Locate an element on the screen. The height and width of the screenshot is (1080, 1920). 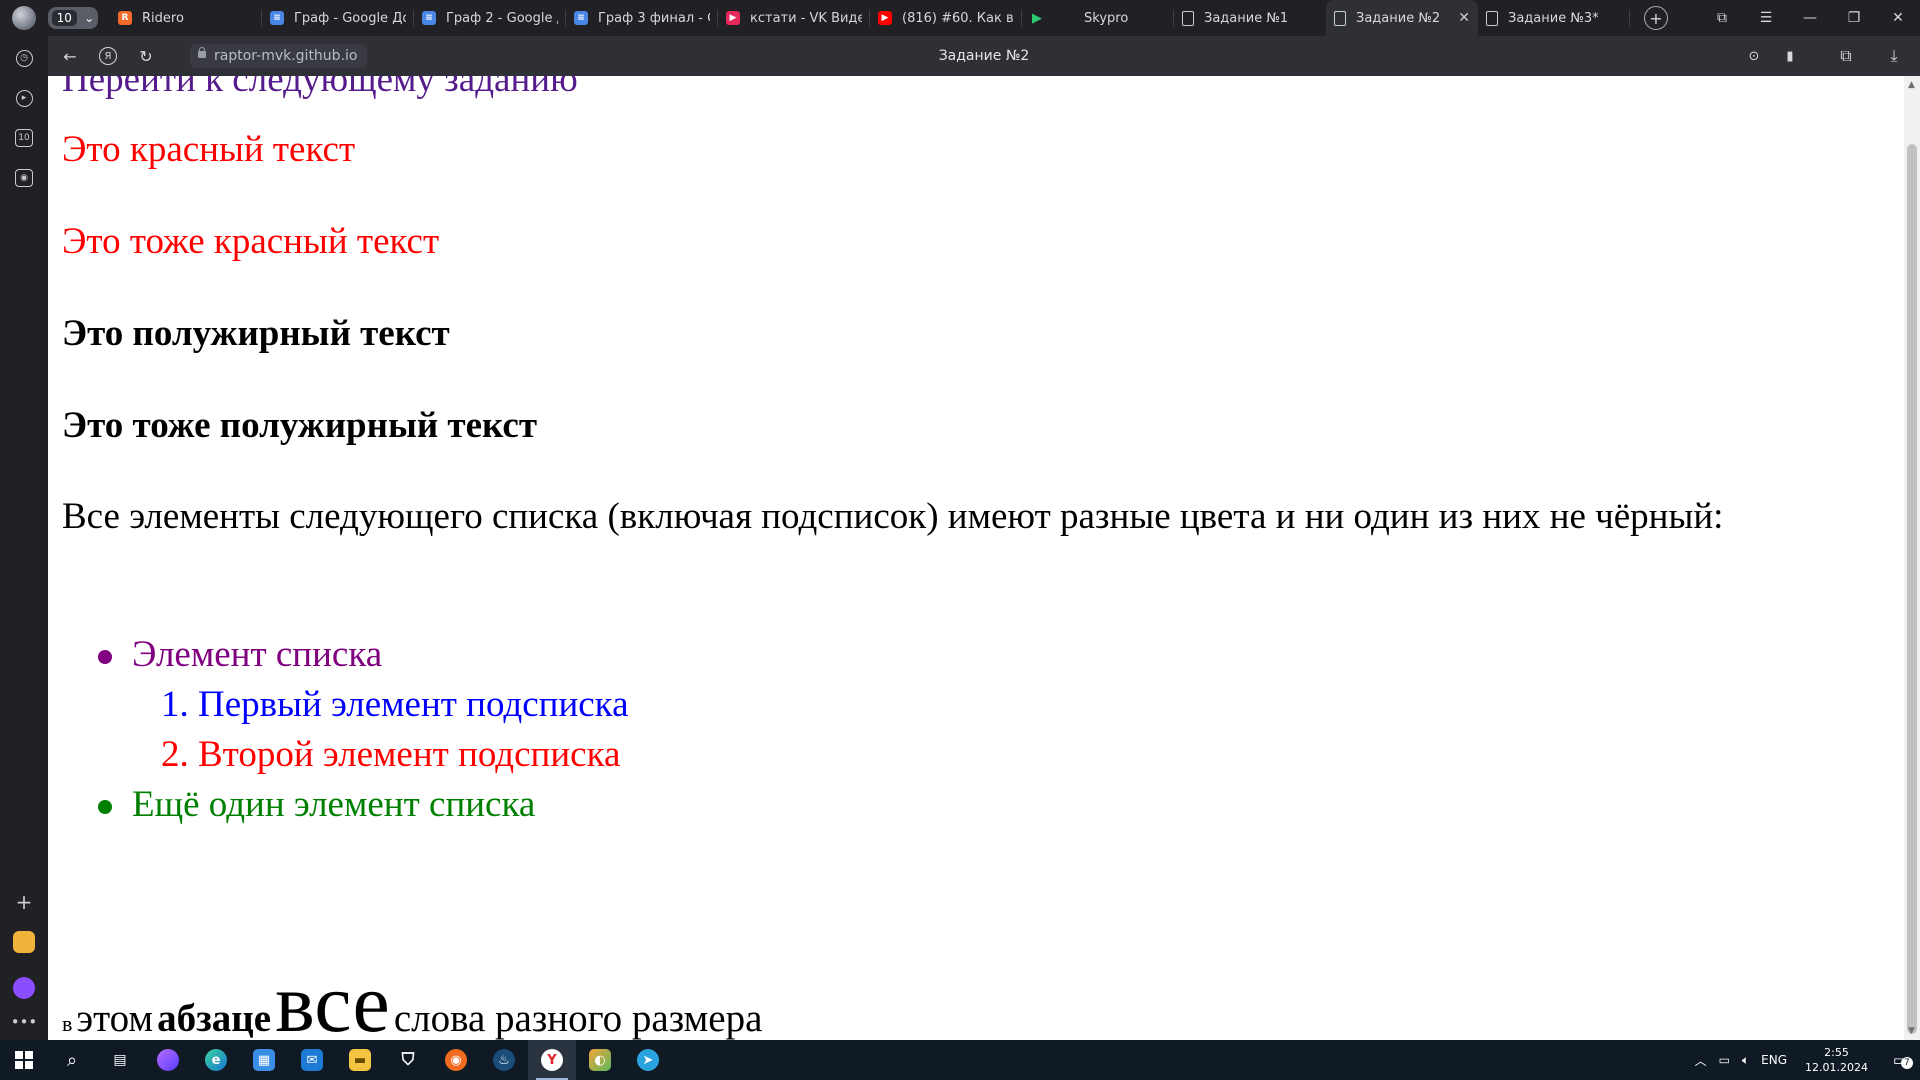
yandex-browser-icon: Y is located at coordinates (552, 1060).